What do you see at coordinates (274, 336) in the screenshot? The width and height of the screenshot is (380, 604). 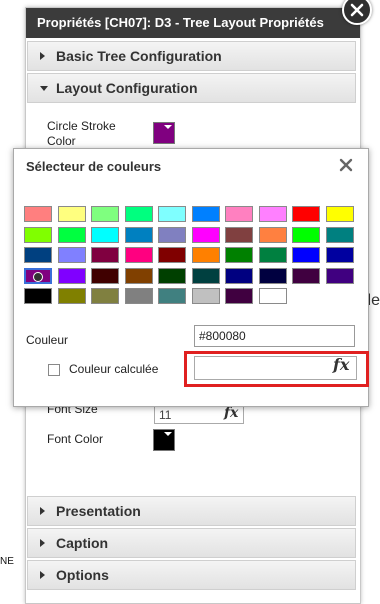 I see `couleur-hex-input` at bounding box center [274, 336].